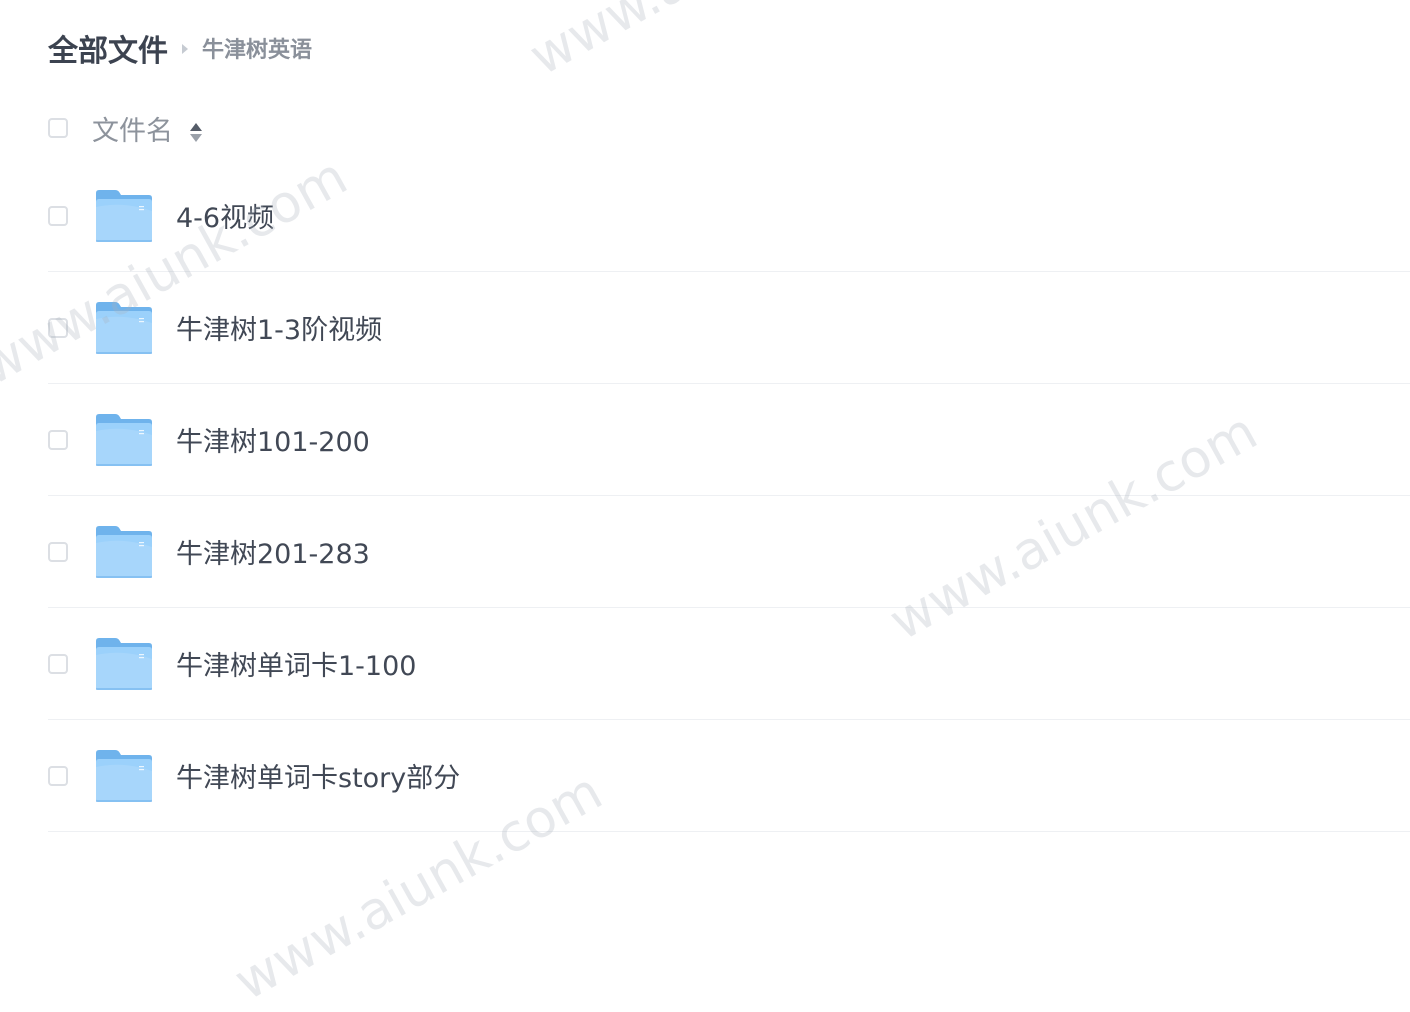  What do you see at coordinates (58, 128) in the screenshot?
I see `select-all-checkbox` at bounding box center [58, 128].